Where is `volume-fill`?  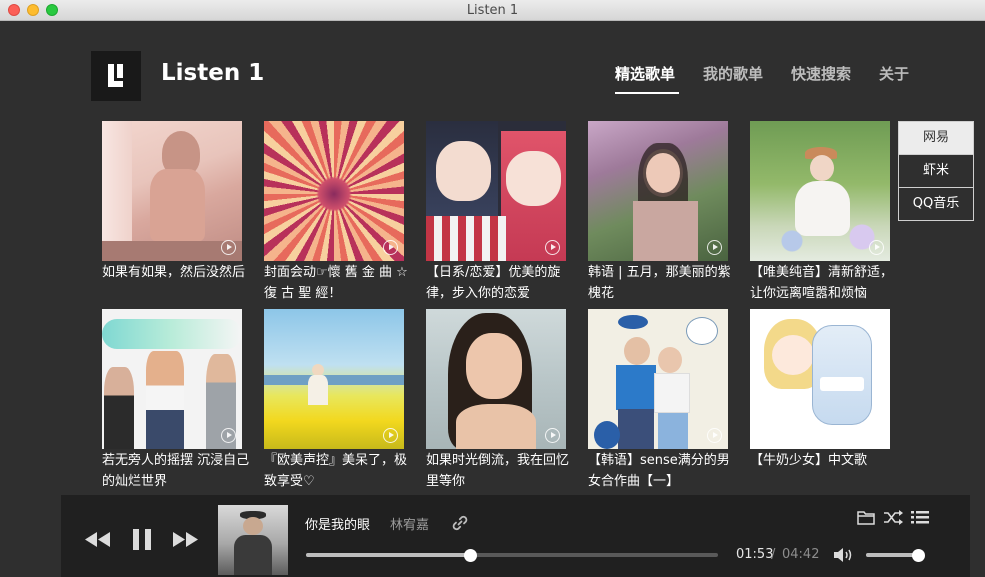
volume-fill is located at coordinates (892, 555).